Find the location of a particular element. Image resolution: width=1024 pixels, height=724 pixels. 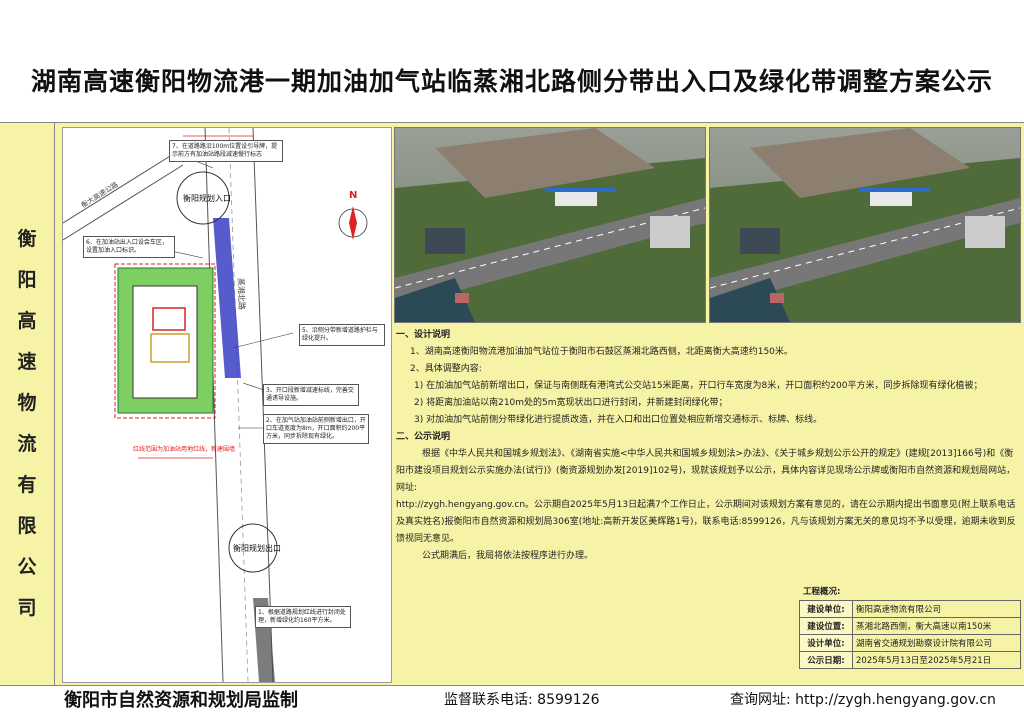

notice-p3: 公式期满后，我局将依法按程序进行办理。 is located at coordinates (508, 556).